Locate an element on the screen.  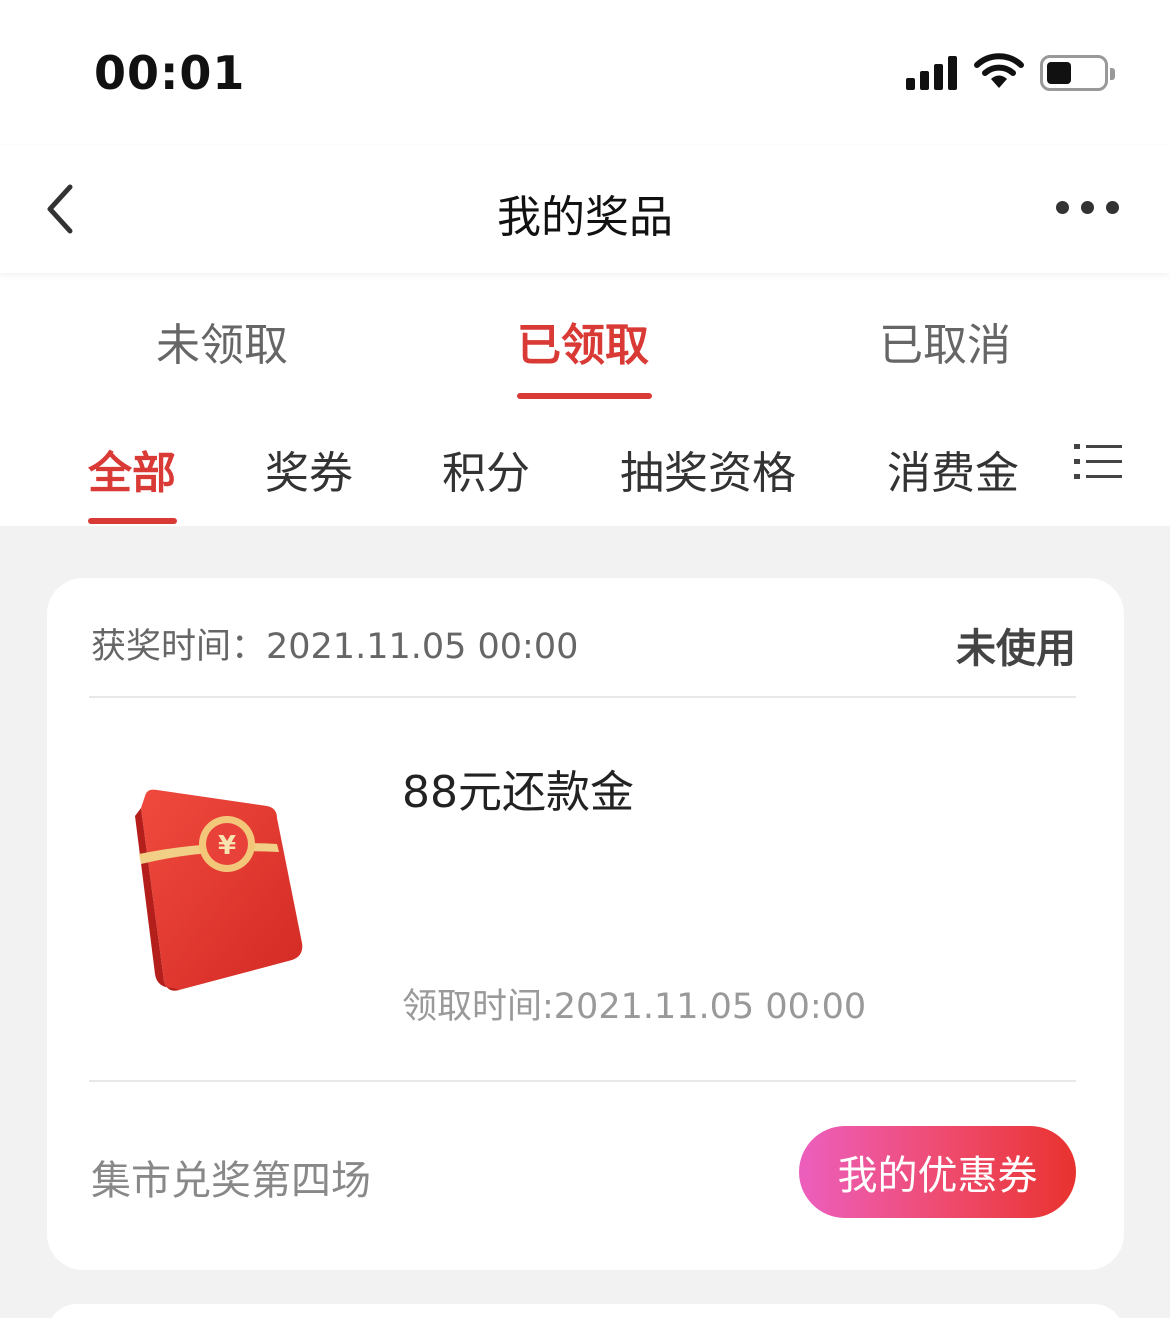
cellular-signal-icon is located at coordinates (933, 73).